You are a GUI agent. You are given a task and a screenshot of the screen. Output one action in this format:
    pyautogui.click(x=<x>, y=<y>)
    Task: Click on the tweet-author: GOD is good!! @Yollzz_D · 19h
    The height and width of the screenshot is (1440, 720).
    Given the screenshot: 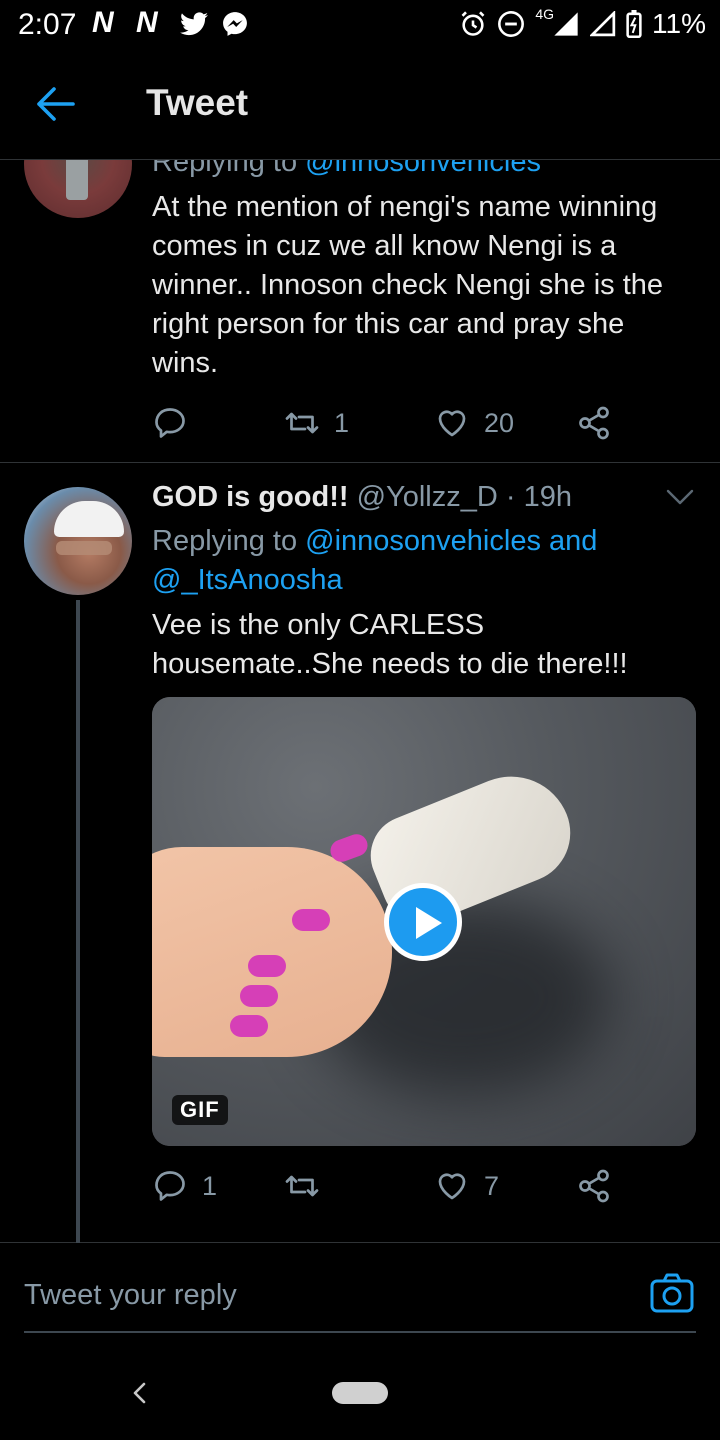 What is the action you would take?
    pyautogui.click(x=362, y=497)
    